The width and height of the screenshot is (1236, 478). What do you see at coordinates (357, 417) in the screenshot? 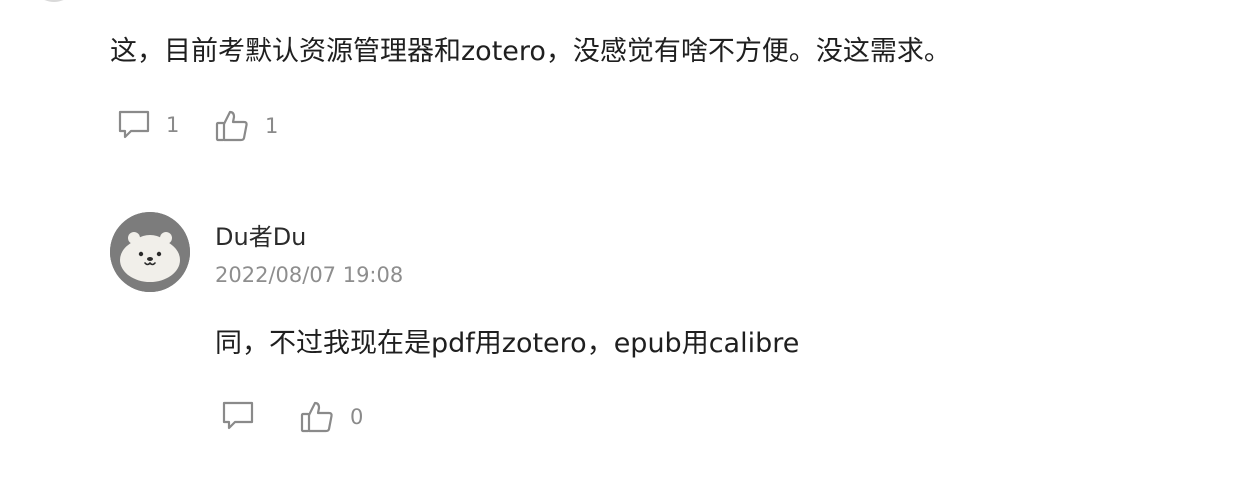
I see `like-count: 0` at bounding box center [357, 417].